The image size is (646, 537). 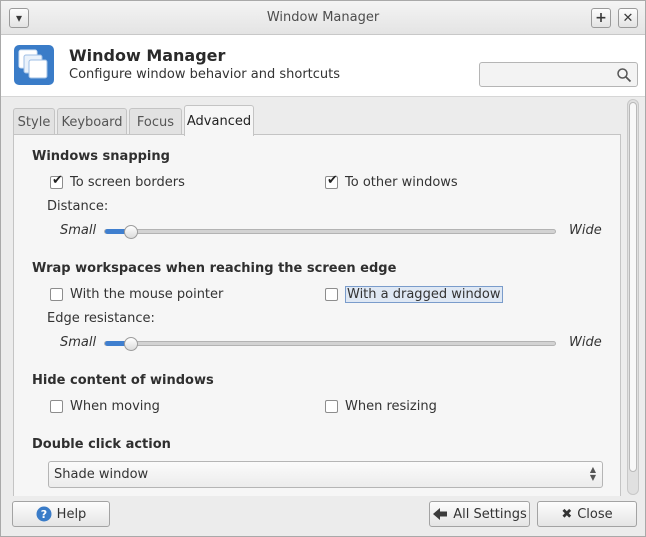 I want to click on close-button: ✖ Close, so click(x=587, y=514).